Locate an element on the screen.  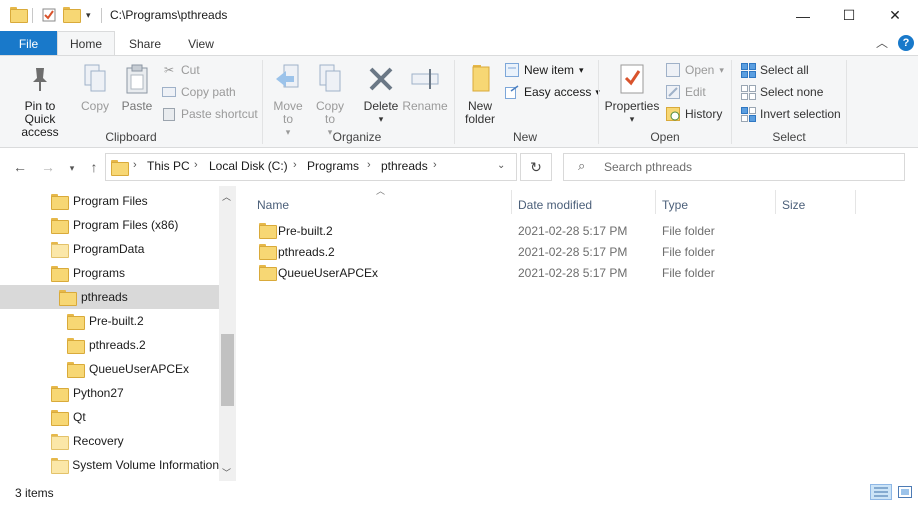
invert-selection-button: Invert selection is located at coordinates (790, 114).